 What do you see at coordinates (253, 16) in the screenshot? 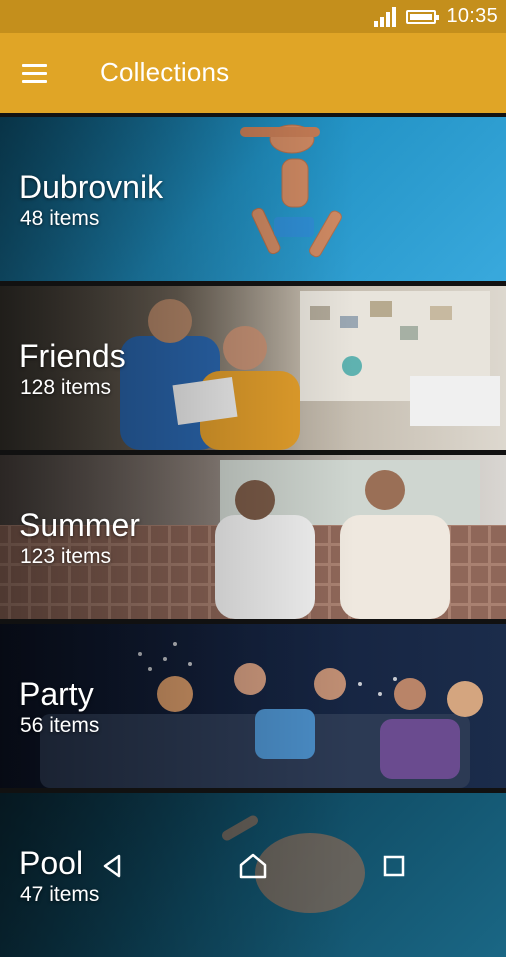
I see `status-bar: 10:35` at bounding box center [253, 16].